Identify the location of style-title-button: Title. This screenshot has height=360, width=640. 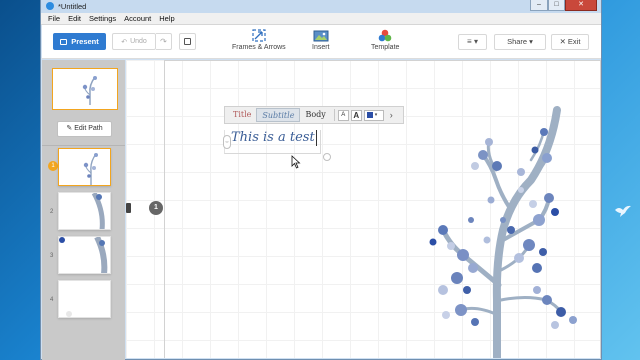
(242, 115).